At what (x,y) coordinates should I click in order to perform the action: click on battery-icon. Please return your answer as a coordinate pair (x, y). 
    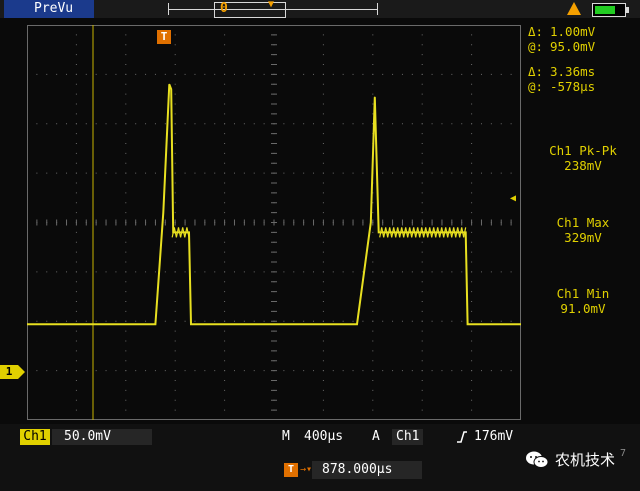
    Looking at the image, I should click on (610, 10).